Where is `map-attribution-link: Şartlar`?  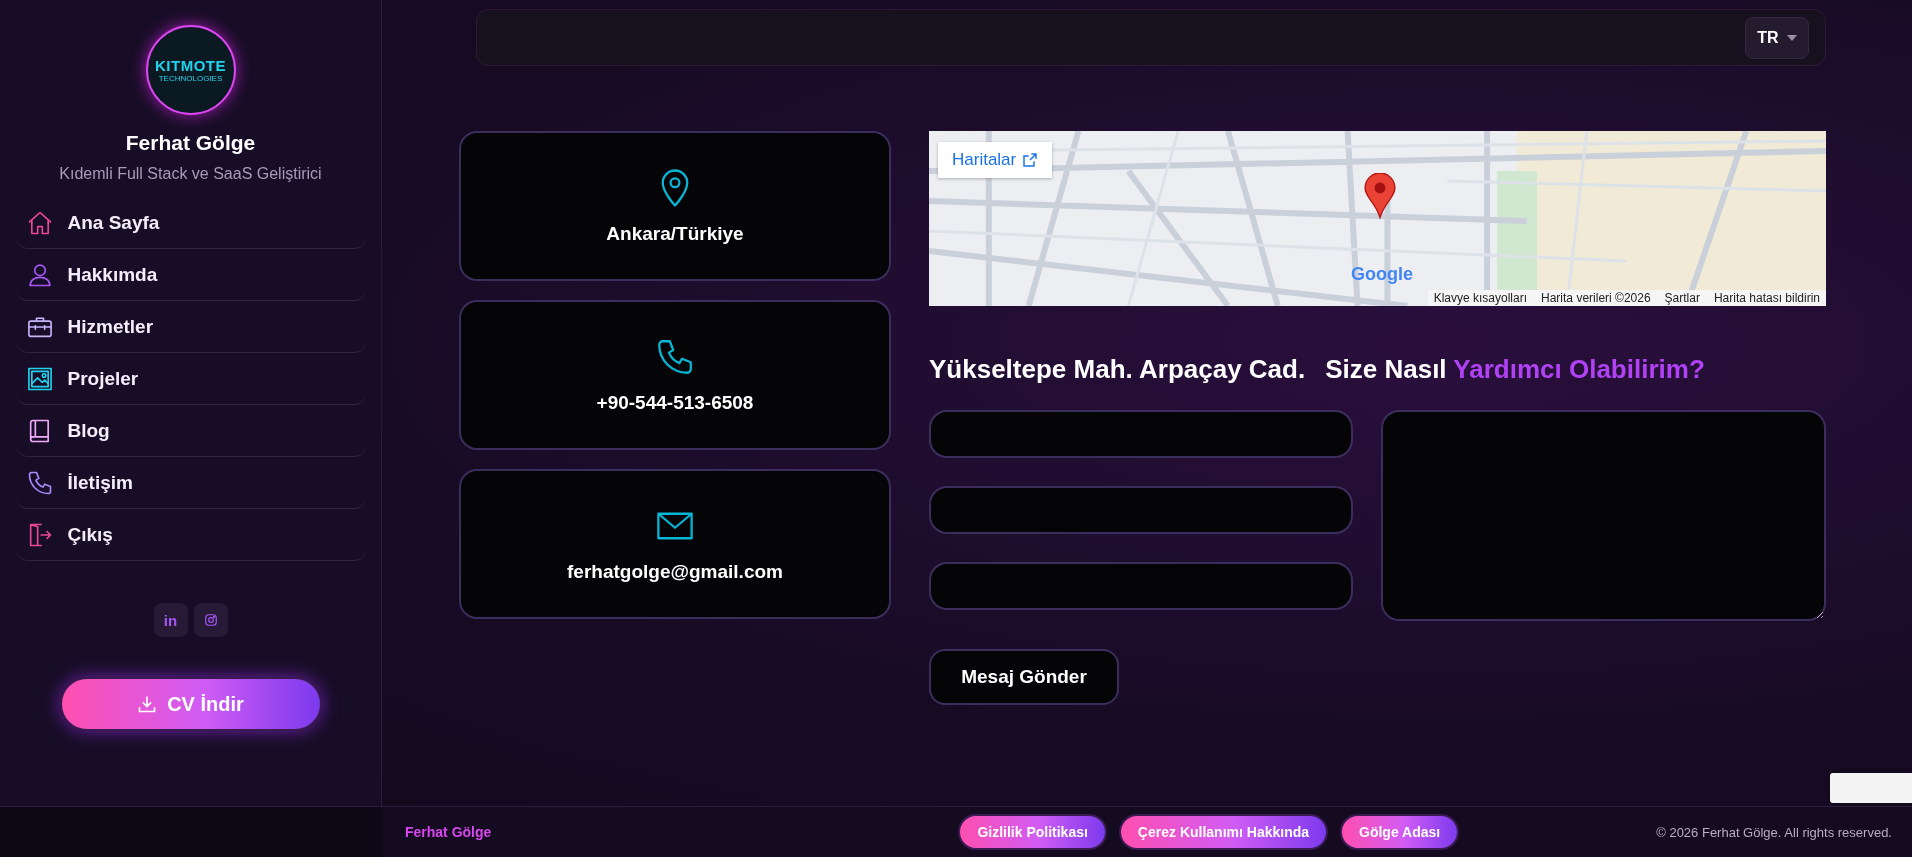
map-attribution-link: Şartlar is located at coordinates (1682, 298).